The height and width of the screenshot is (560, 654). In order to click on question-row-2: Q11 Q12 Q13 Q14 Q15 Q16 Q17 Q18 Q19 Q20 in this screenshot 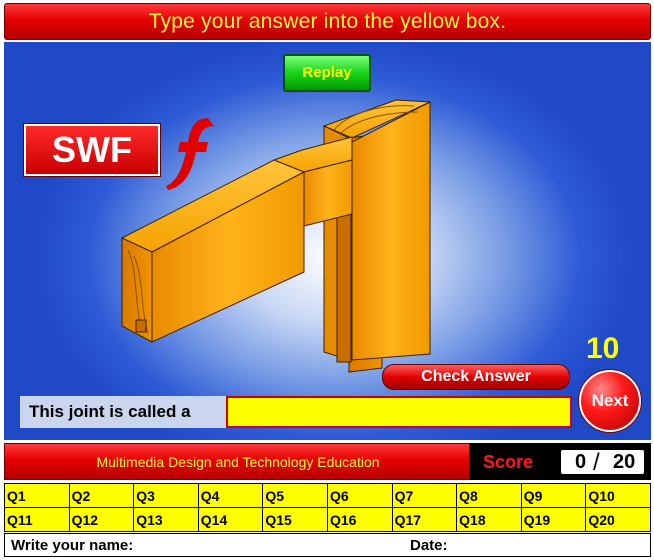, I will do `click(327, 519)`.